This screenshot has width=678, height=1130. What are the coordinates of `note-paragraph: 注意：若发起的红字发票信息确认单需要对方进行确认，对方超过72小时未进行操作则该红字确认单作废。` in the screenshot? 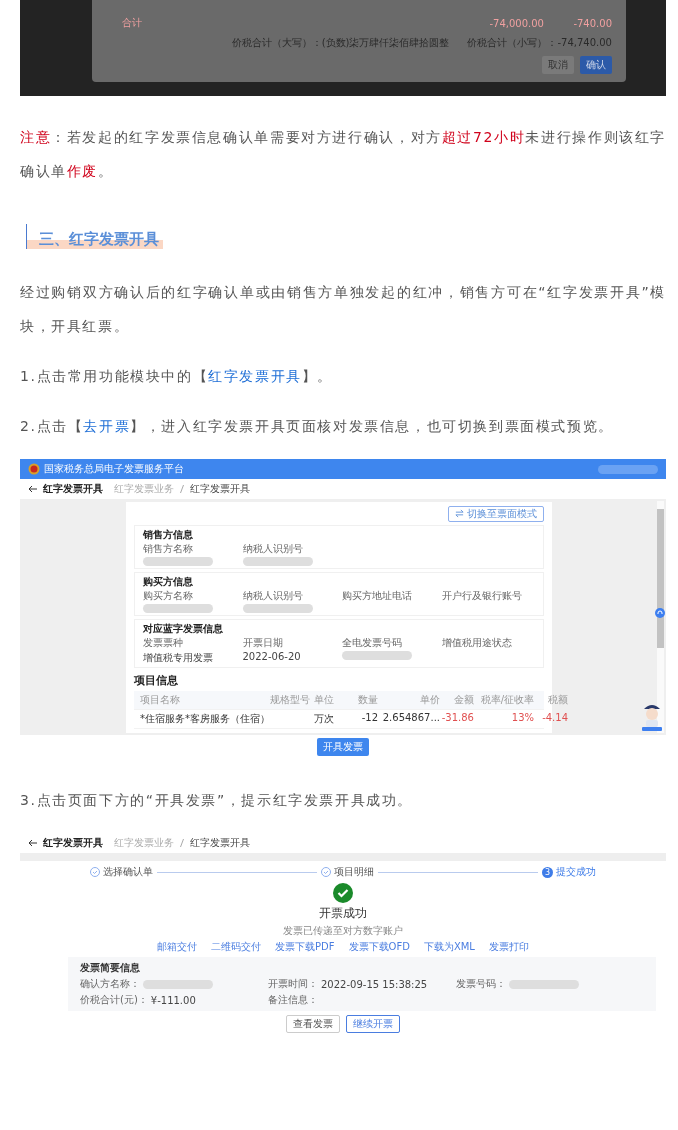 It's located at (343, 154).